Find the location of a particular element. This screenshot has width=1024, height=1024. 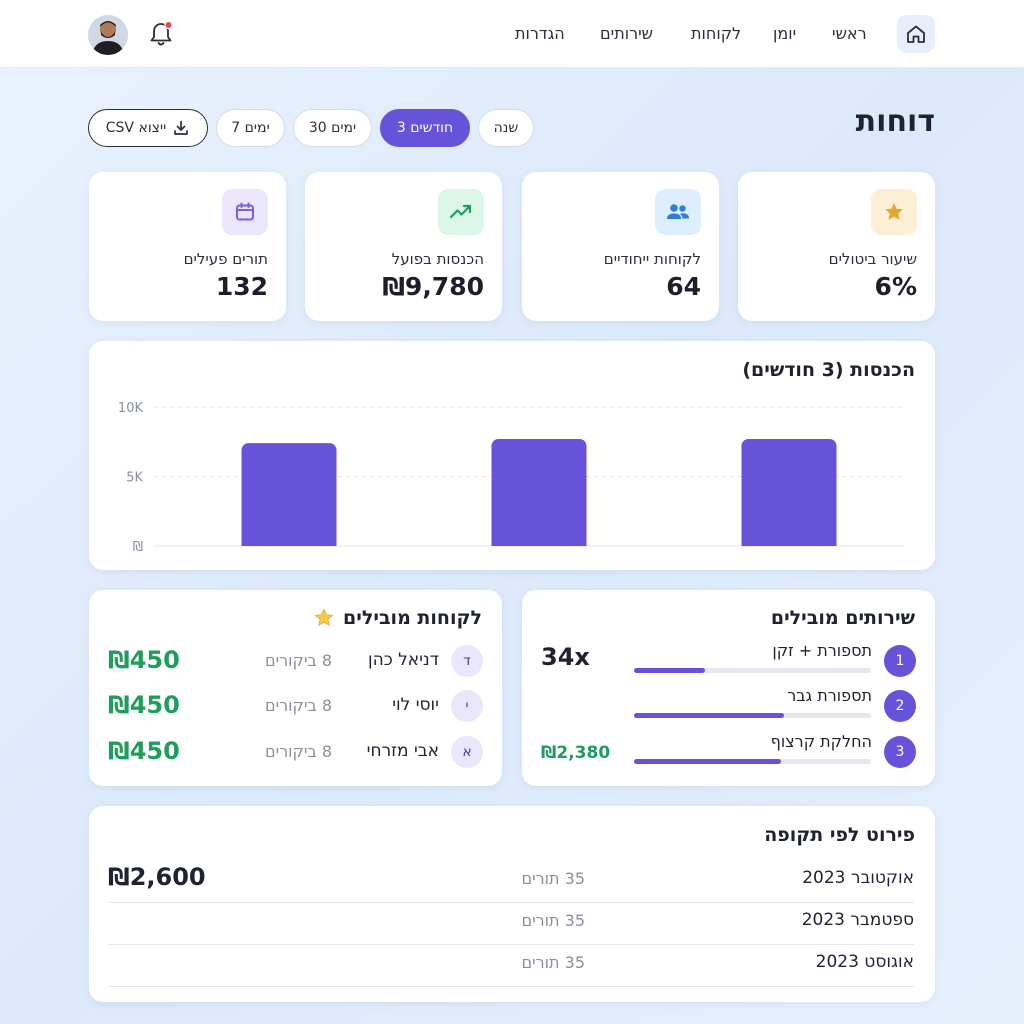

y-tick-label: 5K is located at coordinates (134, 478).